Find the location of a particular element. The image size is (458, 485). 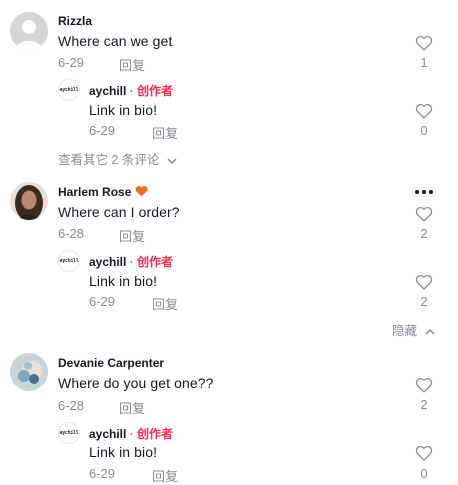

chevron-up-icon is located at coordinates (429, 331).